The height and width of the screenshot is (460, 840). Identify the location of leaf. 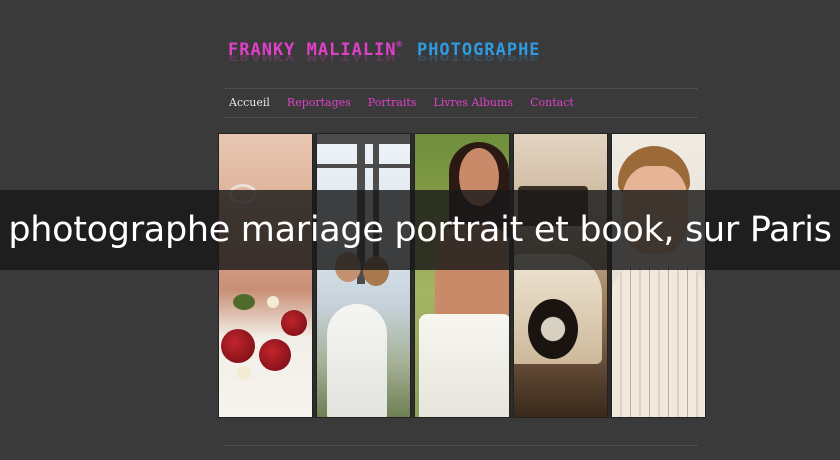
(244, 302).